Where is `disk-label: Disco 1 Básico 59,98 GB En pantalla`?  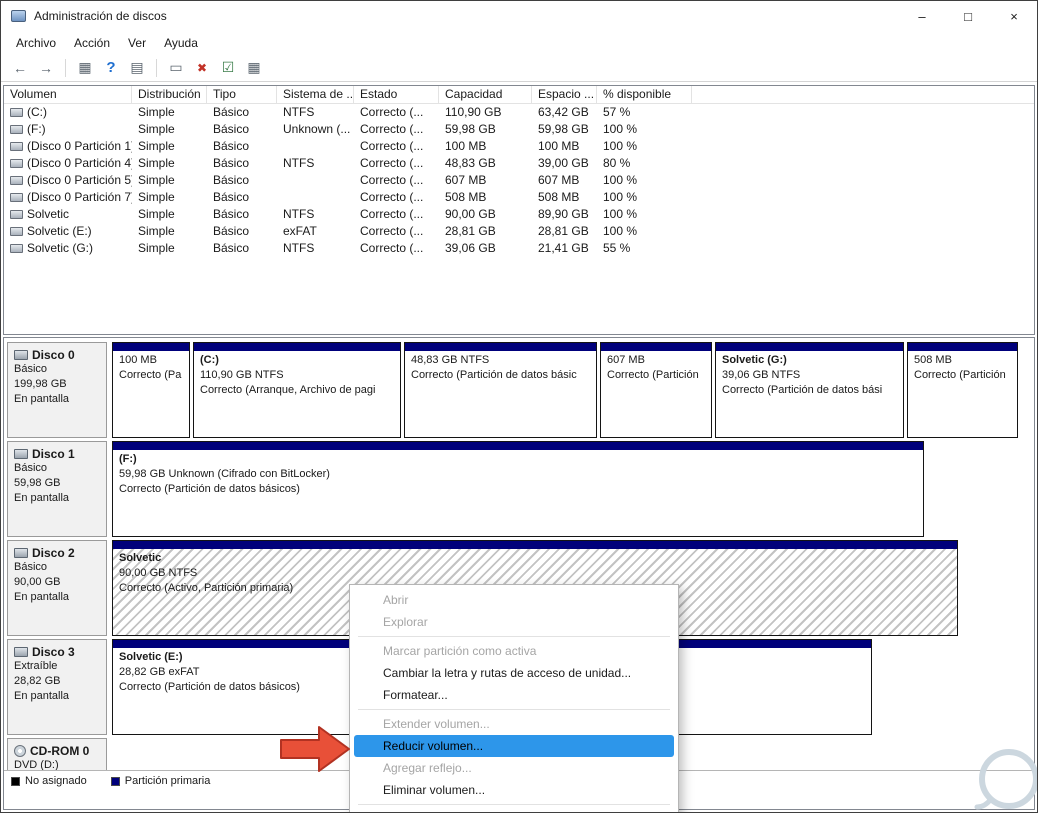 disk-label: Disco 1 Básico 59,98 GB En pantalla is located at coordinates (57, 489).